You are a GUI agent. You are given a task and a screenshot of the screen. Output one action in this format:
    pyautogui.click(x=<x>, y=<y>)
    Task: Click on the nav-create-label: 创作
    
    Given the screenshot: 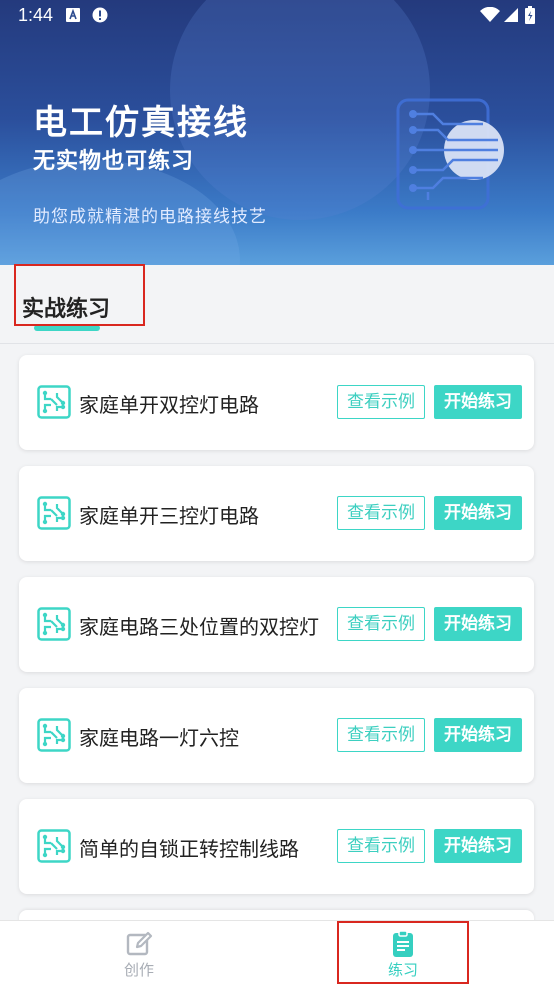 What is the action you would take?
    pyautogui.click(x=138, y=970)
    